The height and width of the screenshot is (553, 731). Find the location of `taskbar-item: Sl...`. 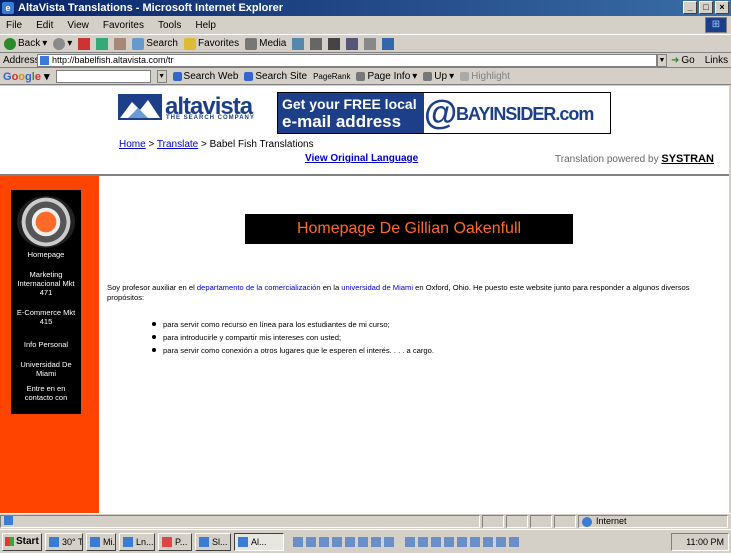

taskbar-item: Sl... is located at coordinates (213, 541).